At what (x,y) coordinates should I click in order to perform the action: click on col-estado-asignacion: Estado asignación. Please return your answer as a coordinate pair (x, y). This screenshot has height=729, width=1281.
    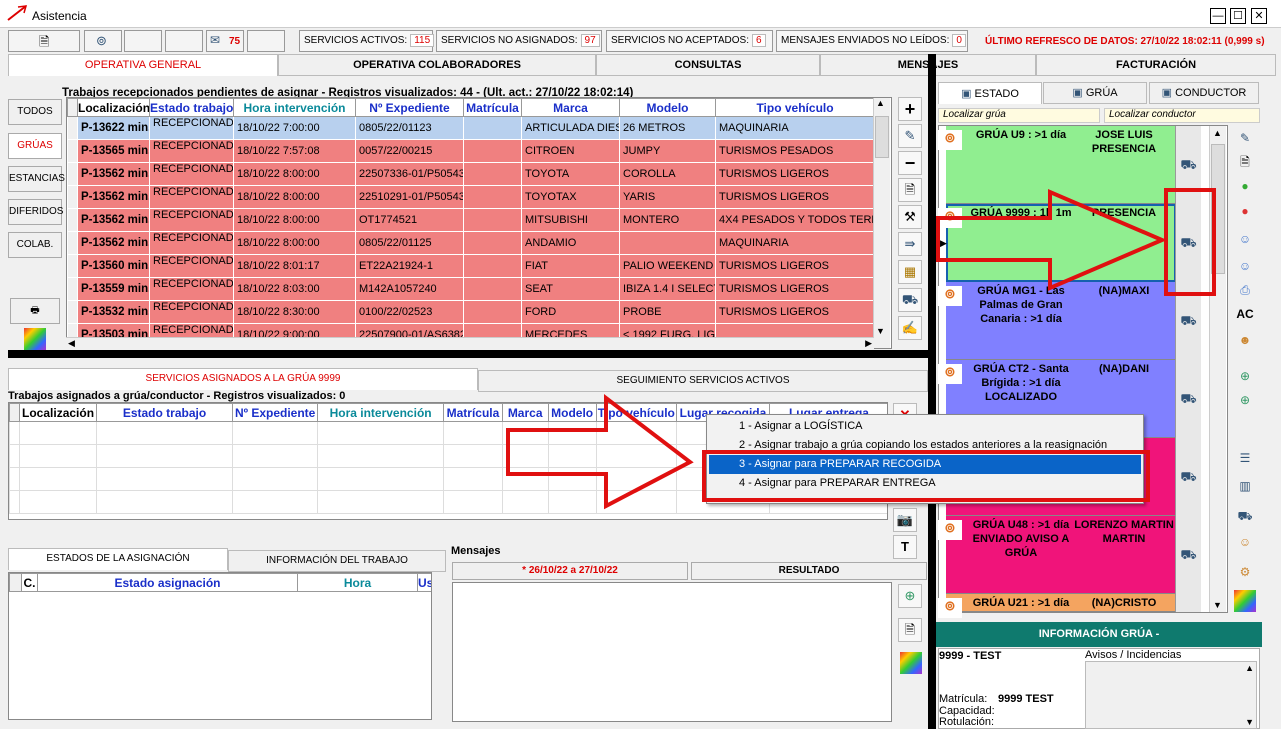
    Looking at the image, I should click on (167, 582).